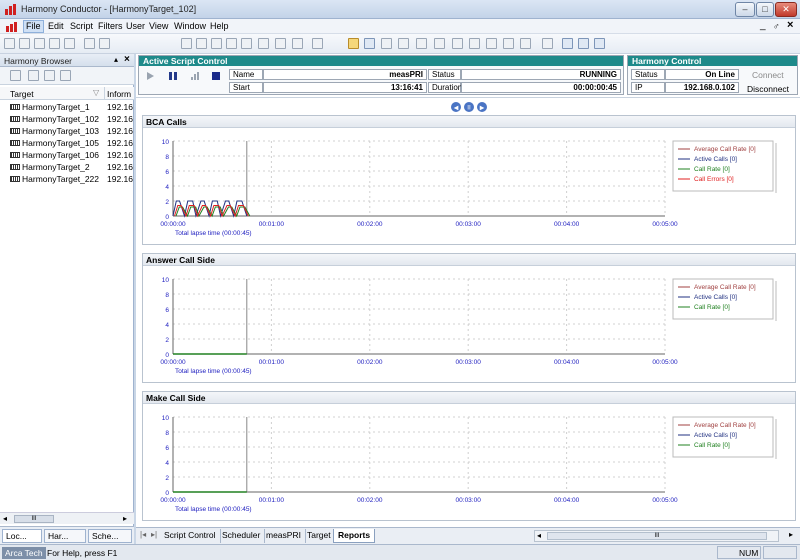 The width and height of the screenshot is (800, 560). I want to click on doc-icon, so click(39, 43).